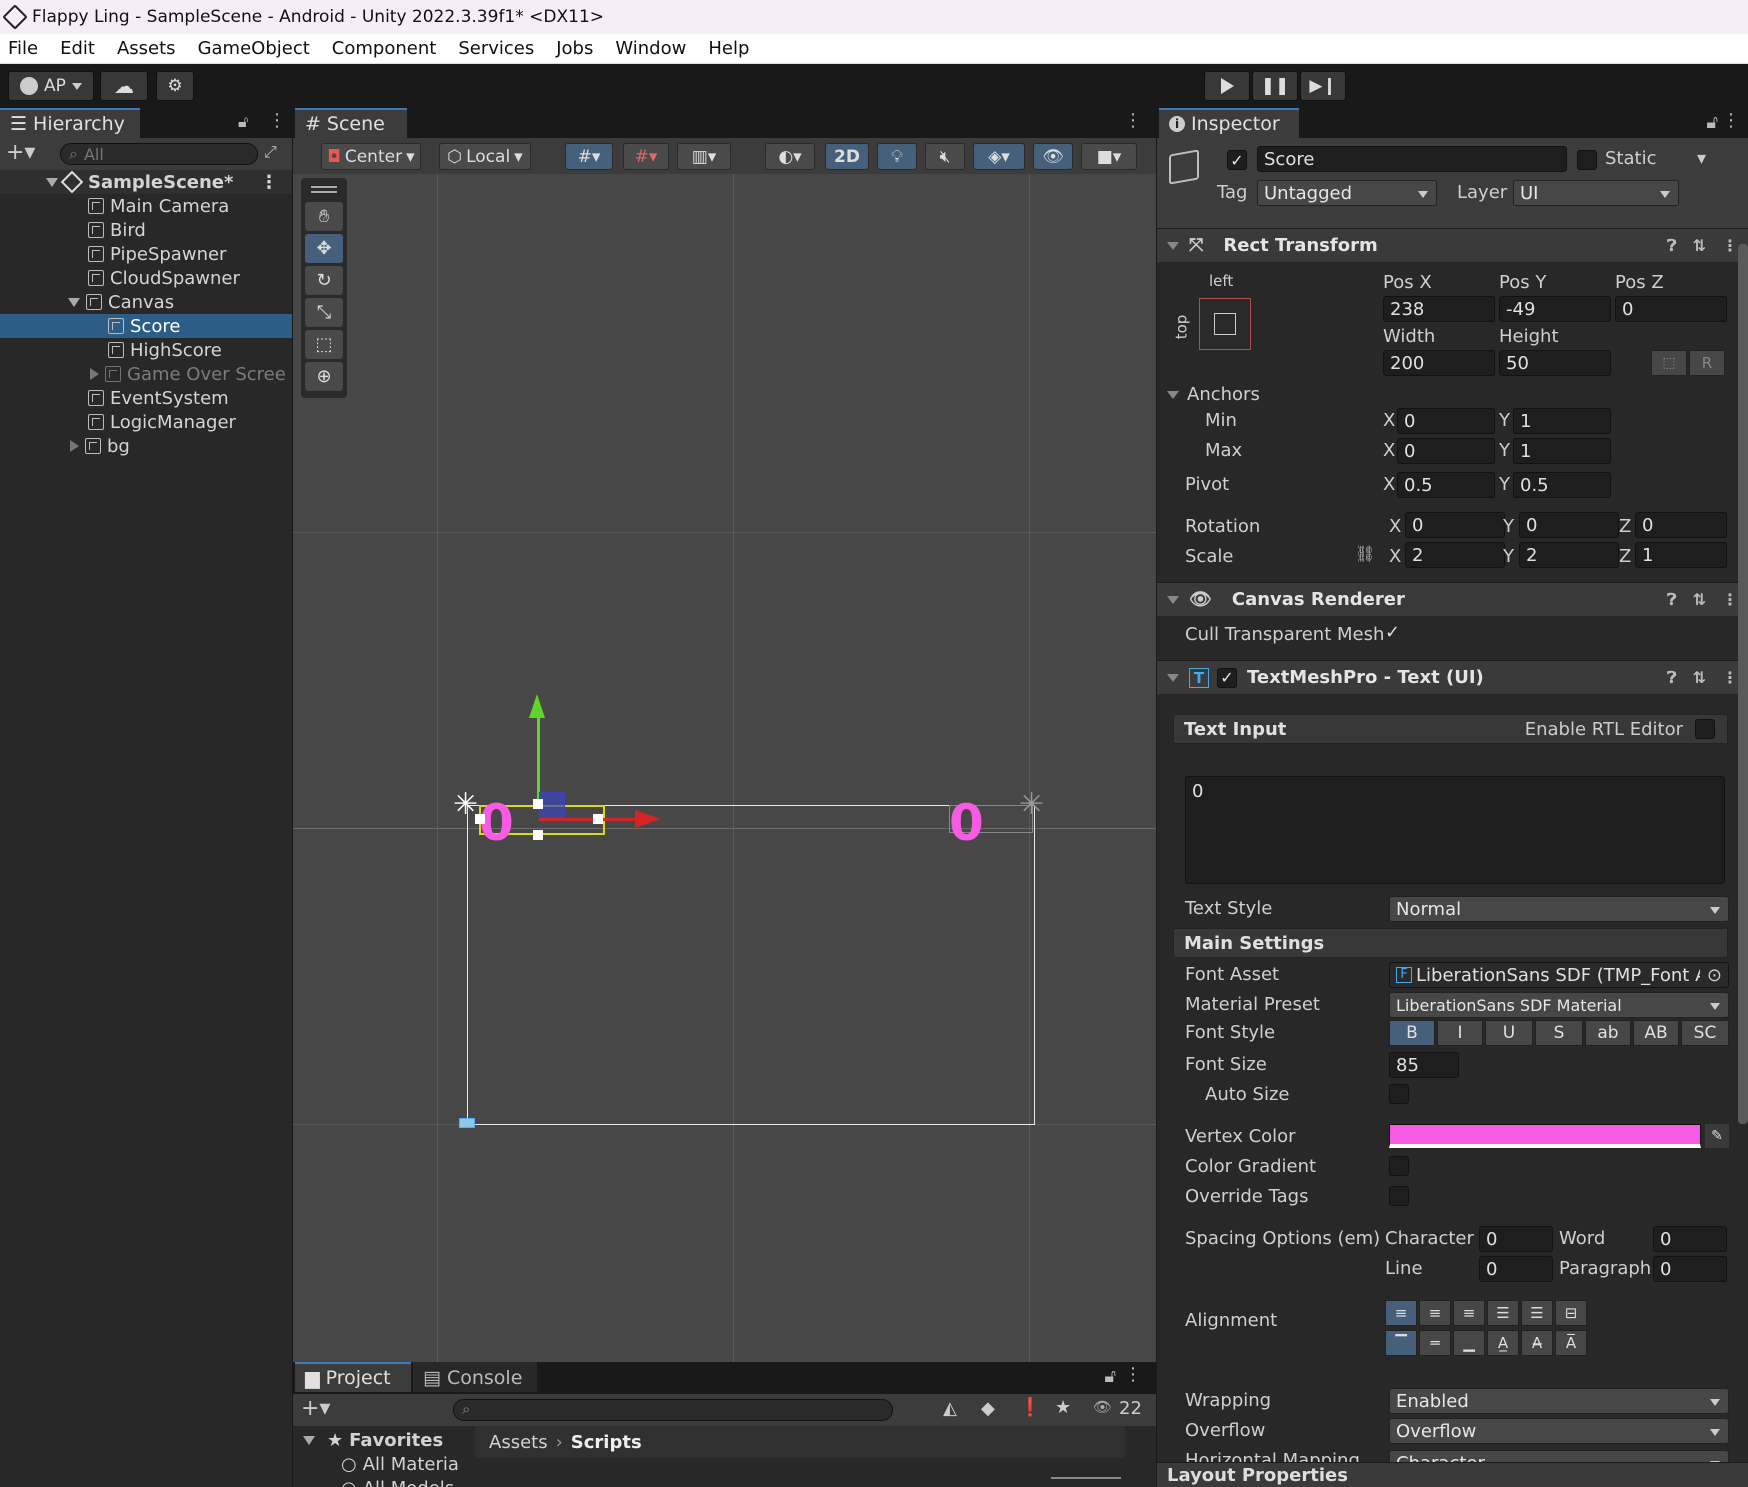 The image size is (1748, 1487). I want to click on breadcrumb-root: Assets, so click(518, 1442).